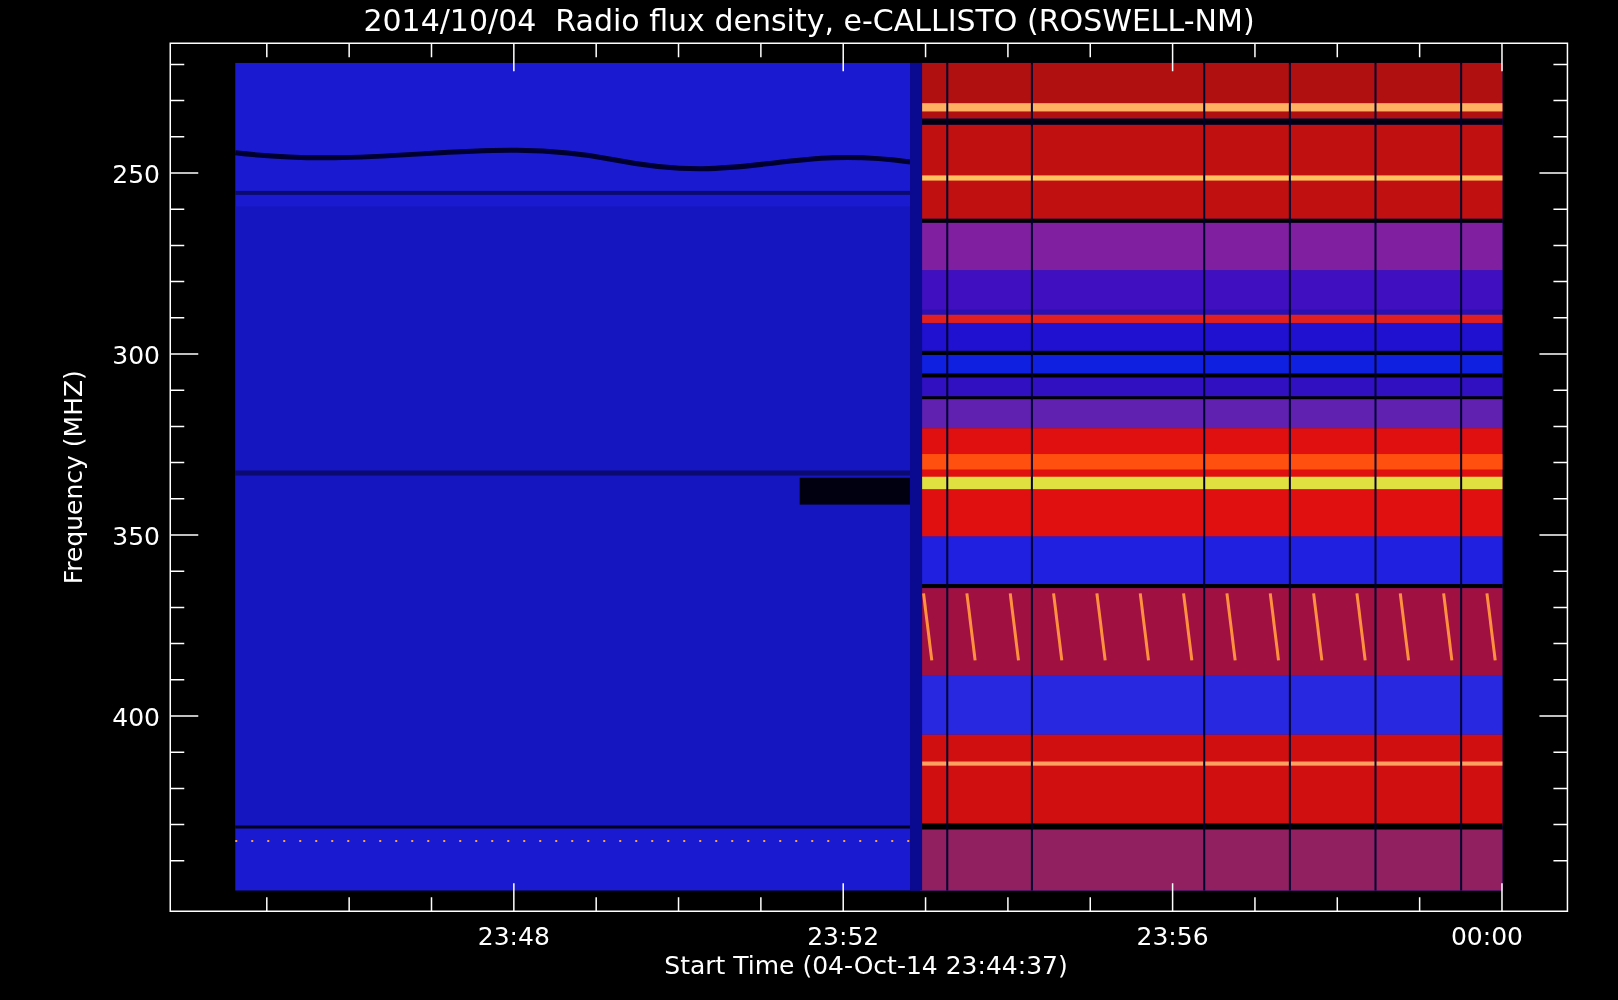  Describe the element at coordinates (843, 936) in the screenshot. I see `x-tick-label: 23:52` at that location.